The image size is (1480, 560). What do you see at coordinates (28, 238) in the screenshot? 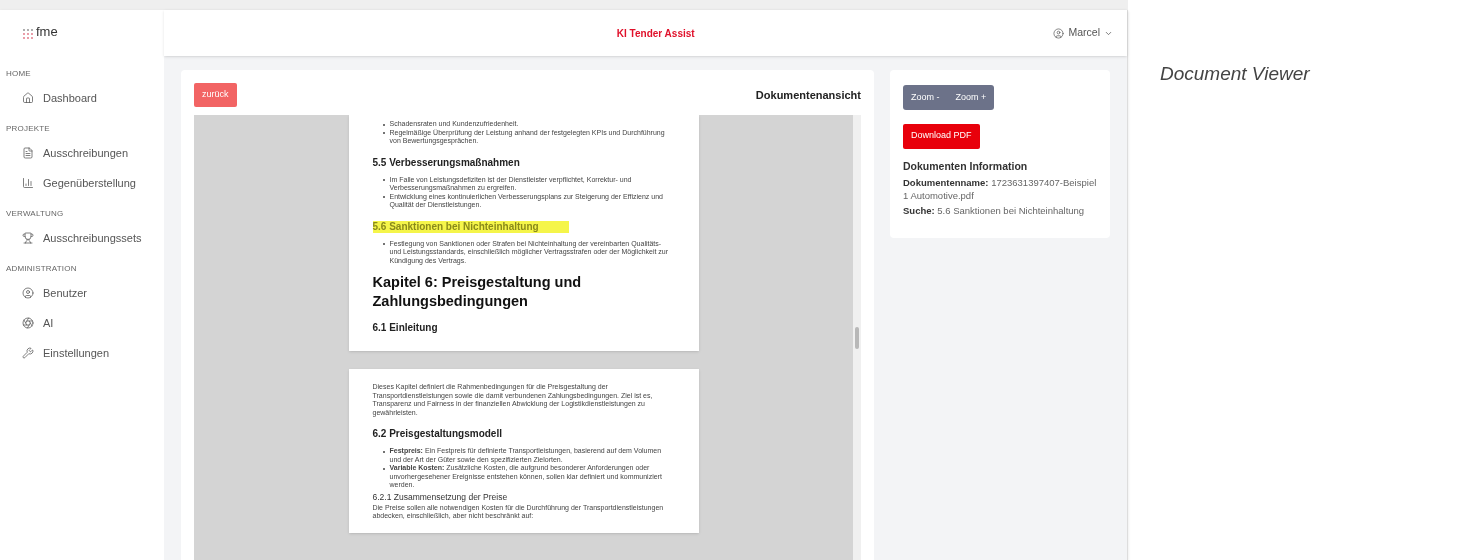
I see `trophy-icon` at bounding box center [28, 238].